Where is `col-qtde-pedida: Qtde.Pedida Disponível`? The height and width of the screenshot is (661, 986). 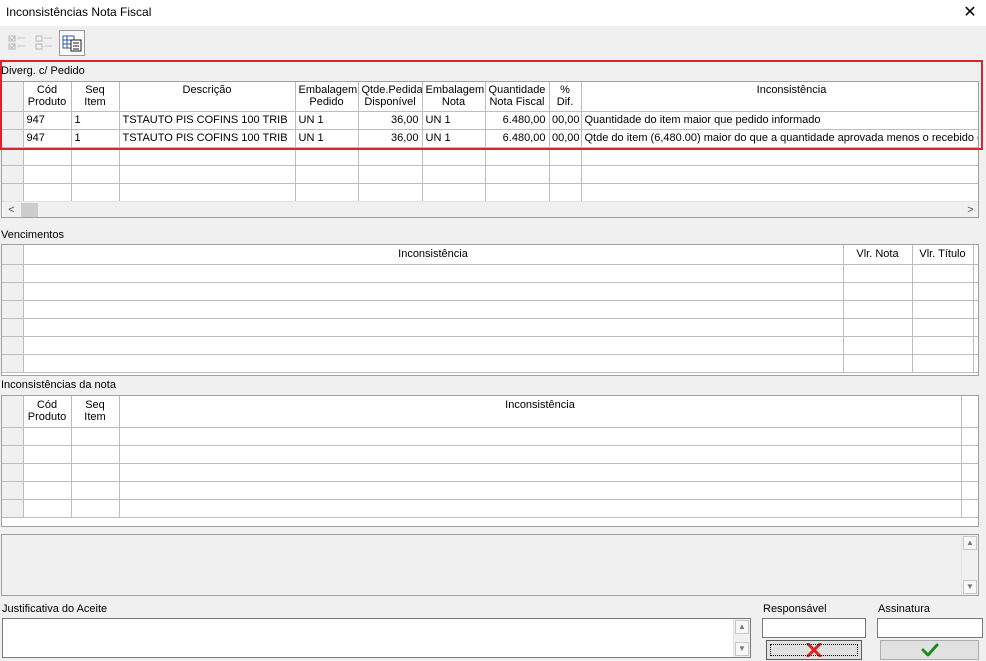 col-qtde-pedida: Qtde.Pedida Disponível is located at coordinates (390, 97).